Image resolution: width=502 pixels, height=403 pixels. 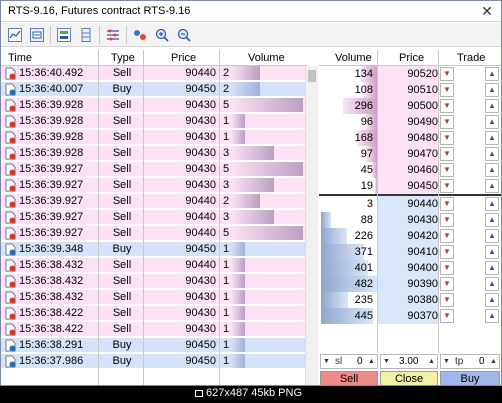 What do you see at coordinates (360, 361) in the screenshot?
I see `stop-loss-value: 0` at bounding box center [360, 361].